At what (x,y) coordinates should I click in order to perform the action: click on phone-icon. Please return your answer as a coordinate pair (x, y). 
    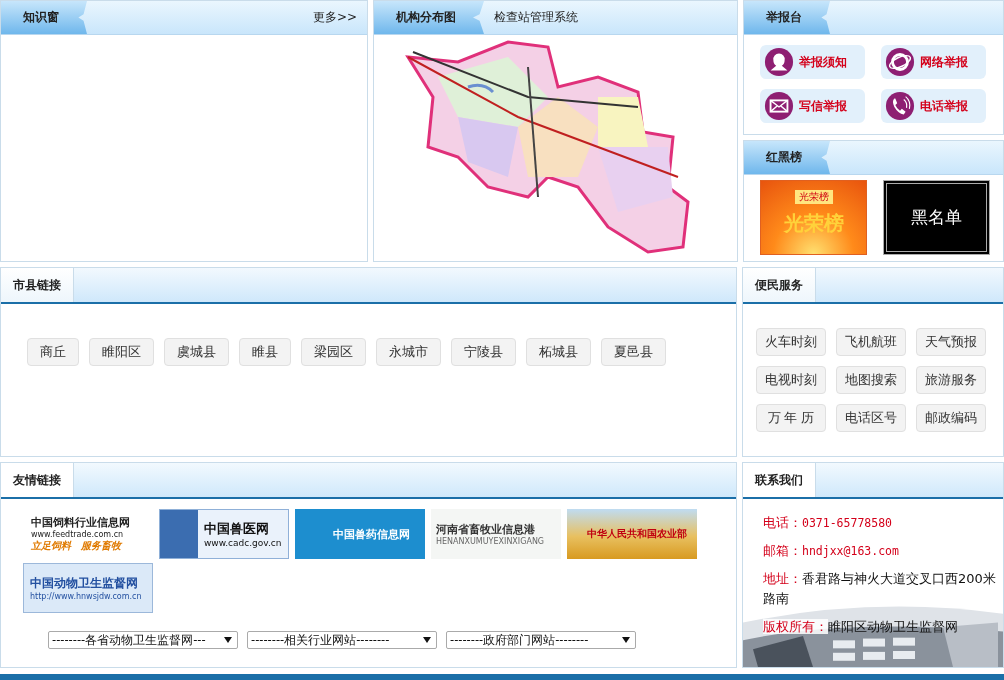
    Looking at the image, I should click on (900, 106).